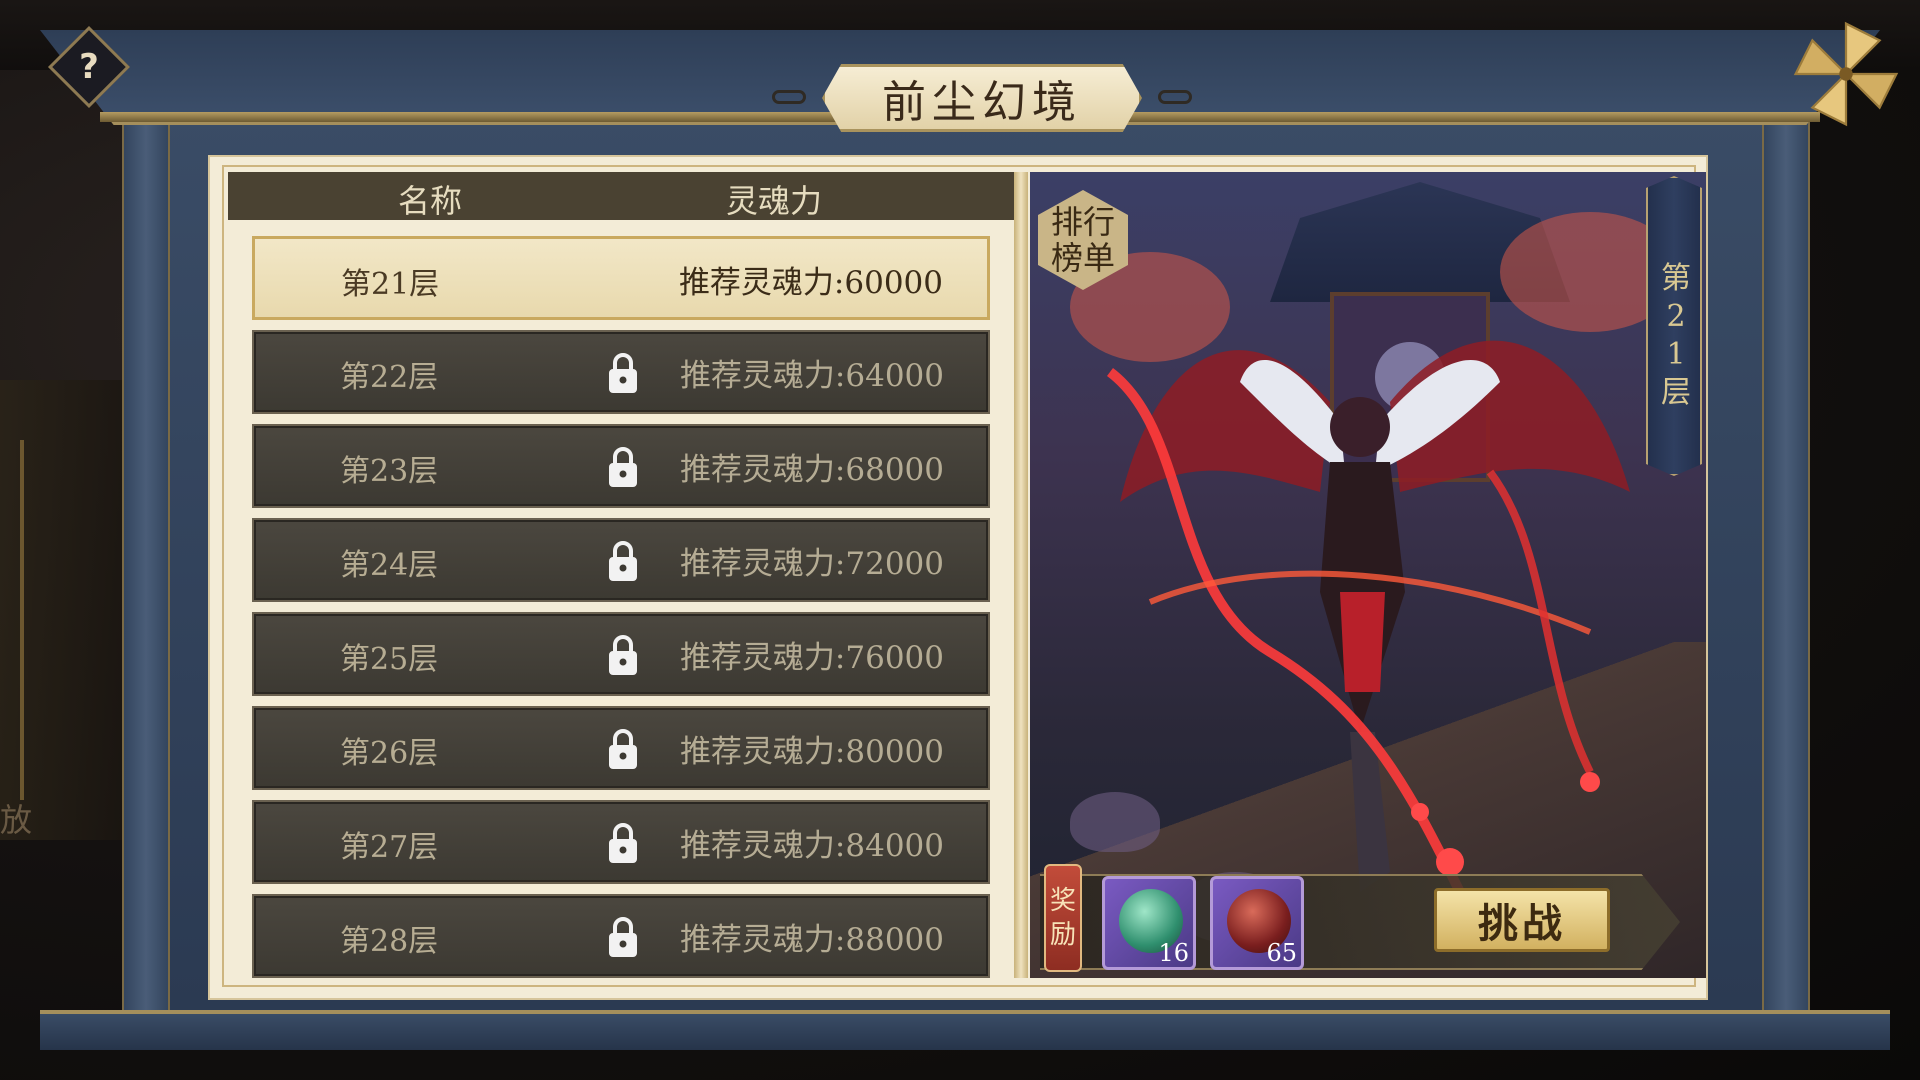  I want to click on frame-base, so click(965, 1030).